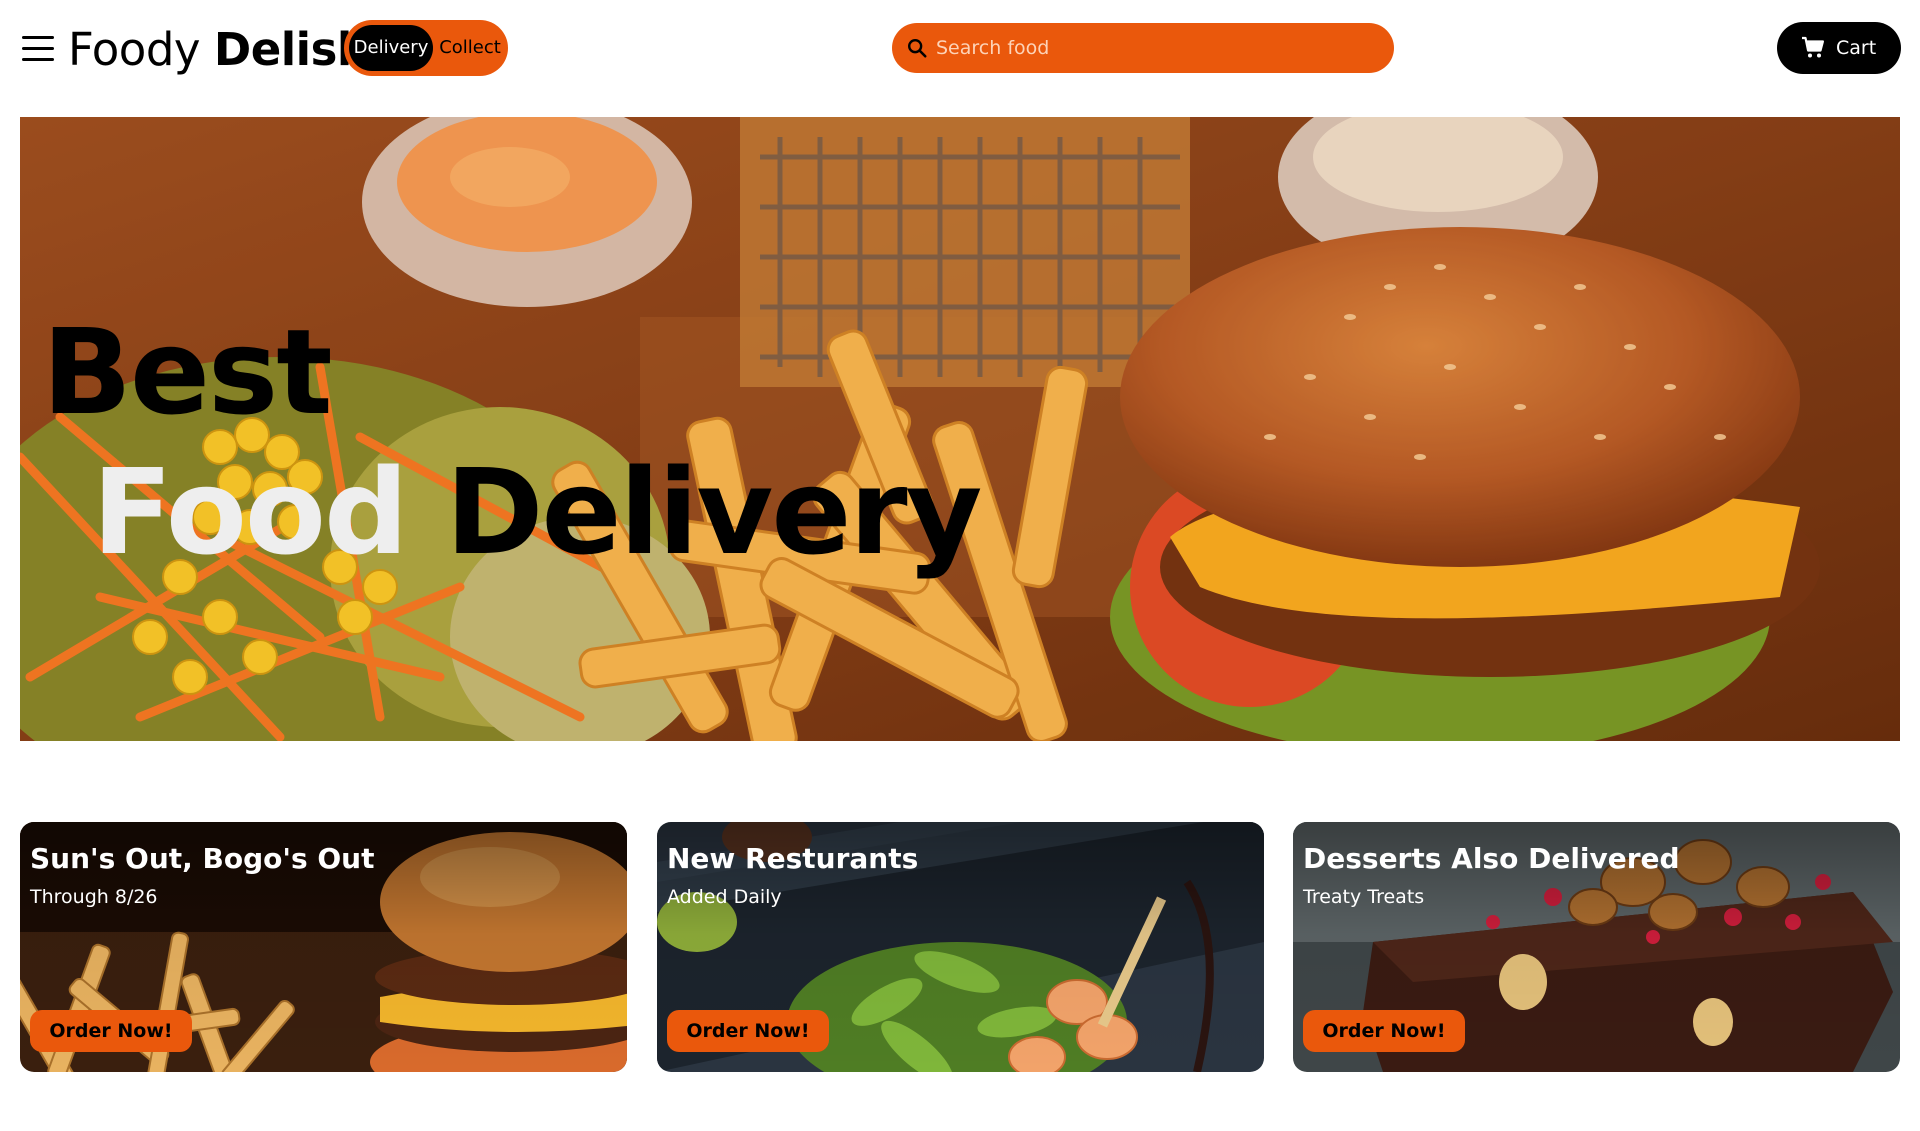 The width and height of the screenshot is (1920, 1131). I want to click on hamburger-menu-icon, so click(38, 49).